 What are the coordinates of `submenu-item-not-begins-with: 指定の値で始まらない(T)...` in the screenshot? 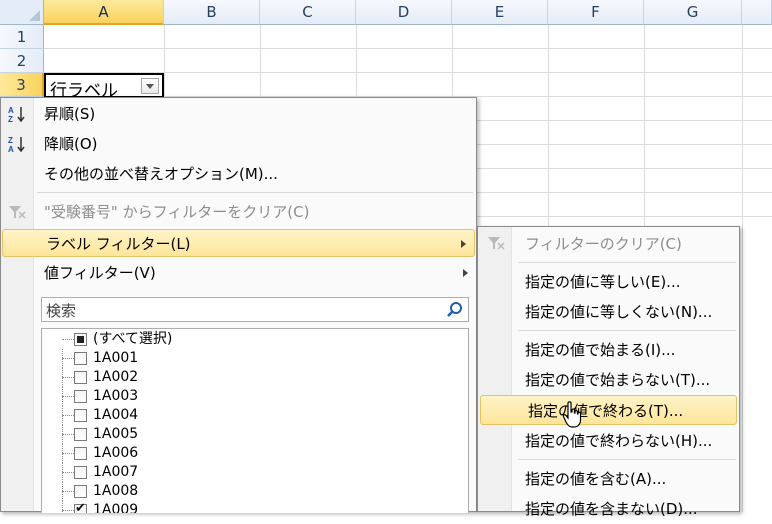 It's located at (608, 380).